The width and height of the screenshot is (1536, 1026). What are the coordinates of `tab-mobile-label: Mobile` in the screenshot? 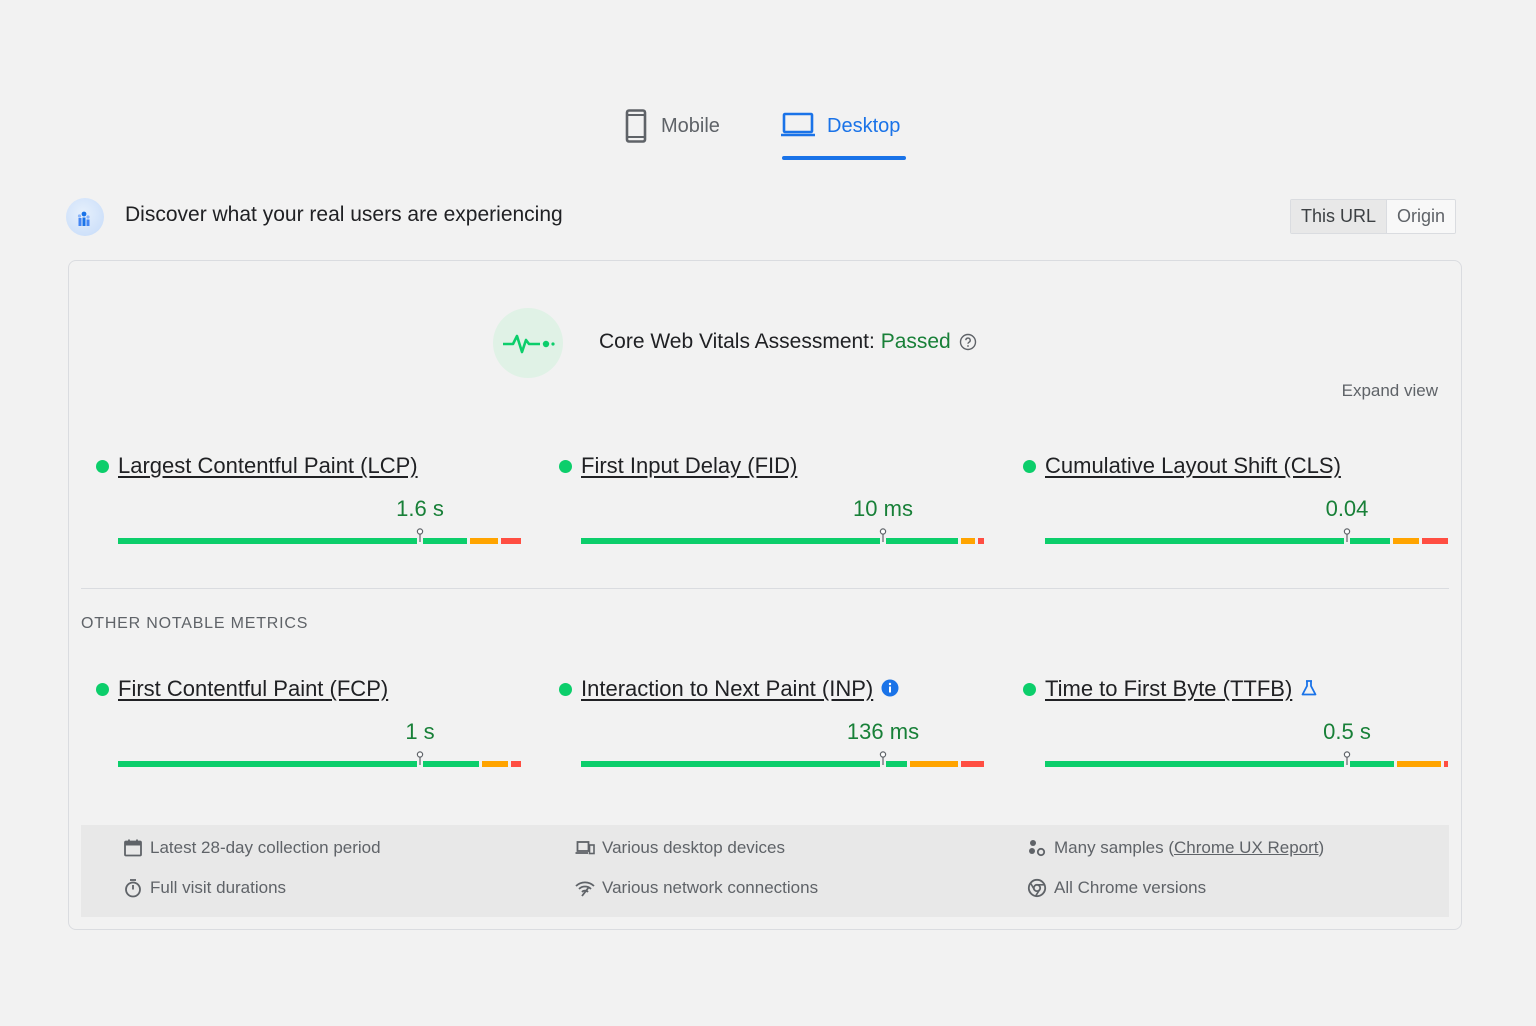 It's located at (690, 126).